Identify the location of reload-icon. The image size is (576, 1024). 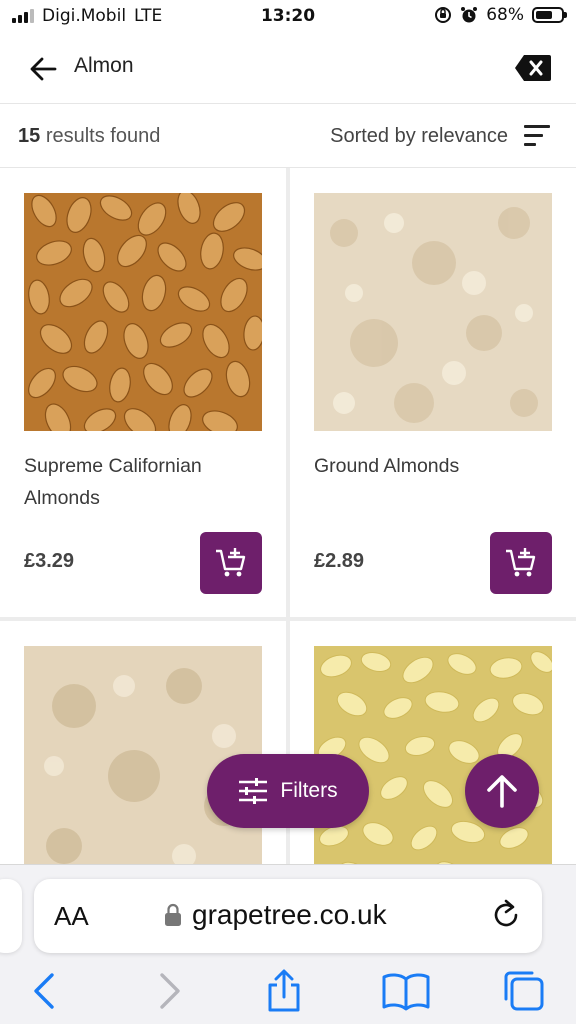
(506, 915).